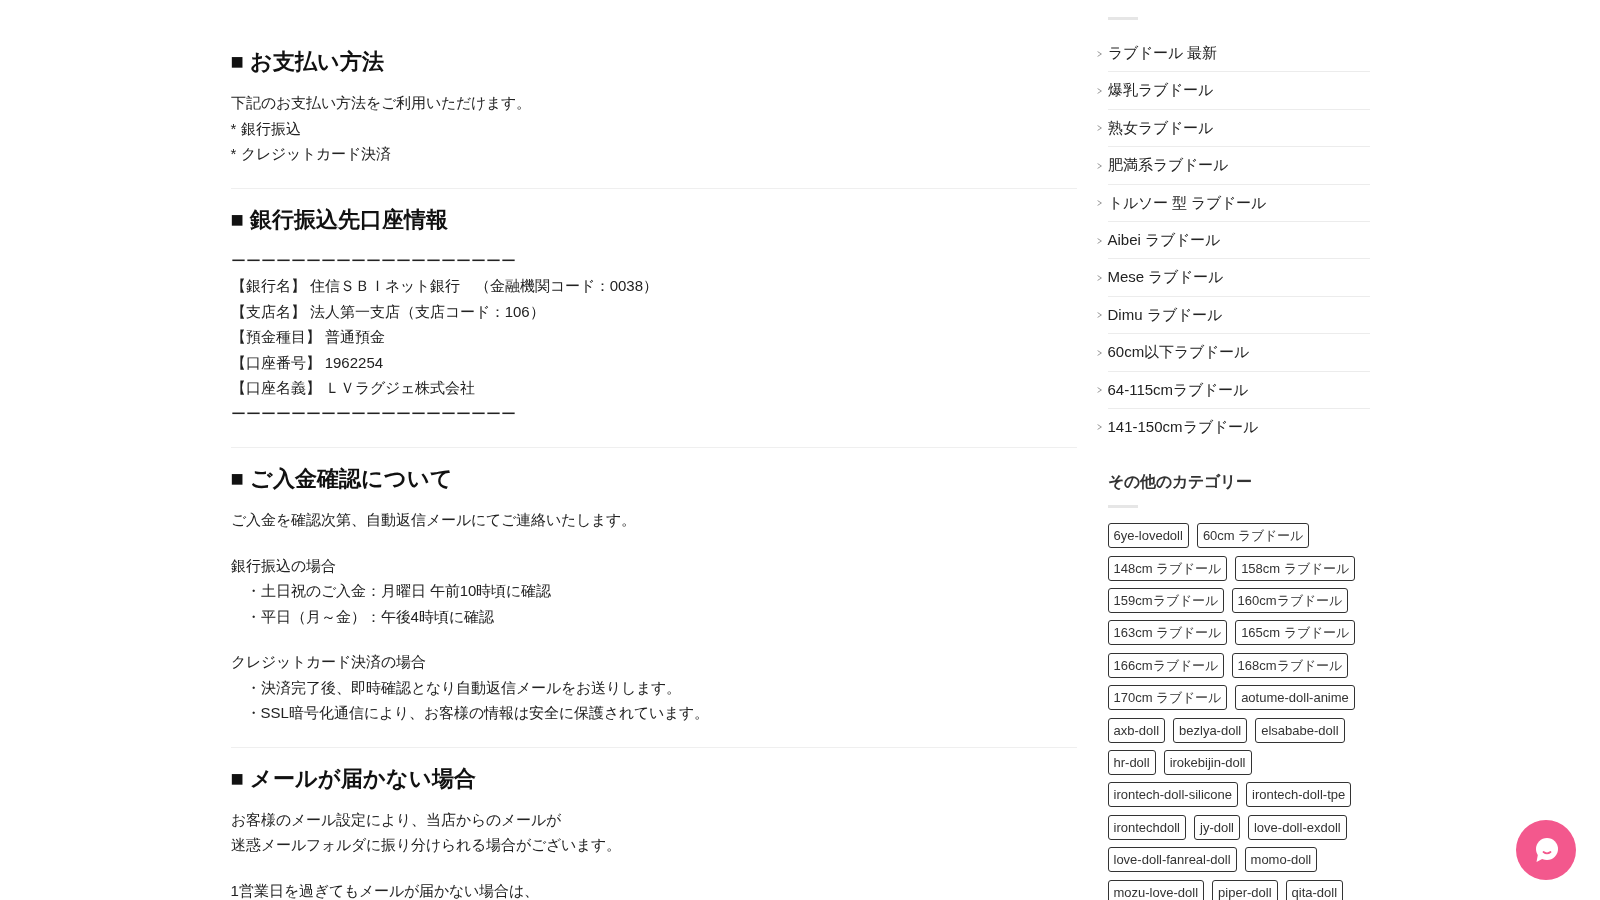 The height and width of the screenshot is (900, 1600). What do you see at coordinates (1253, 536) in the screenshot?
I see `tag-link: 60cm ラブドール` at bounding box center [1253, 536].